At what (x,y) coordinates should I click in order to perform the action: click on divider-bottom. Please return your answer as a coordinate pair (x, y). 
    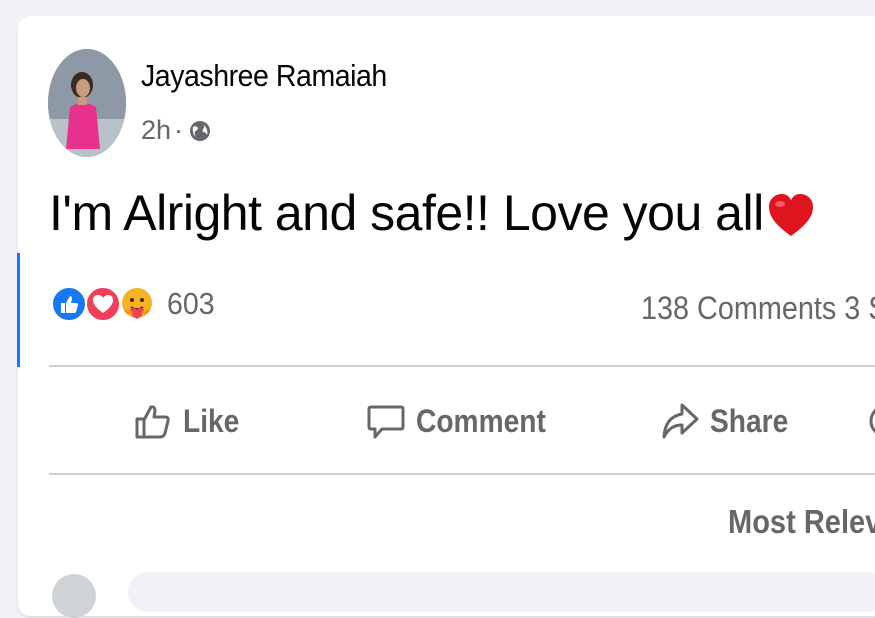
    Looking at the image, I should click on (462, 474).